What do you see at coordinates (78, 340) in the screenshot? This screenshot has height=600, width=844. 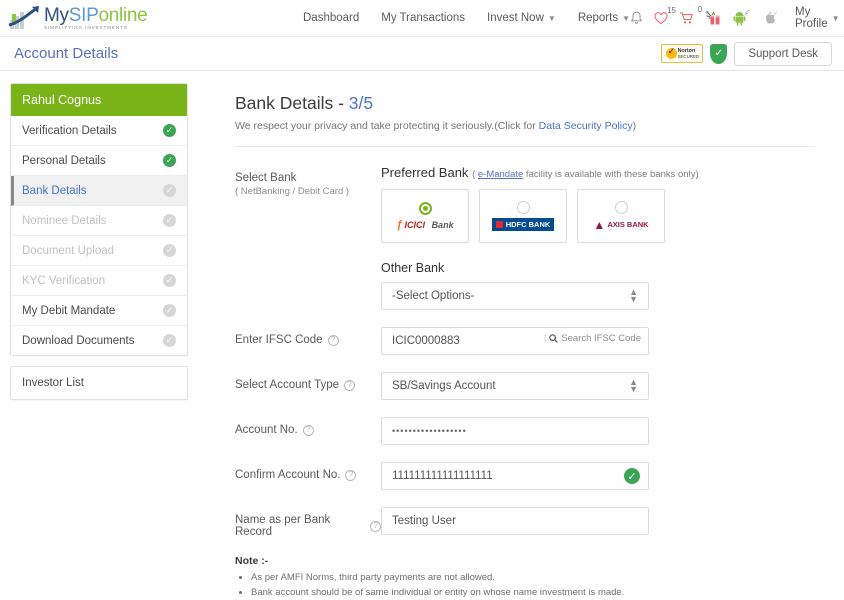 I see `sidebar-item-label: Download Documents` at bounding box center [78, 340].